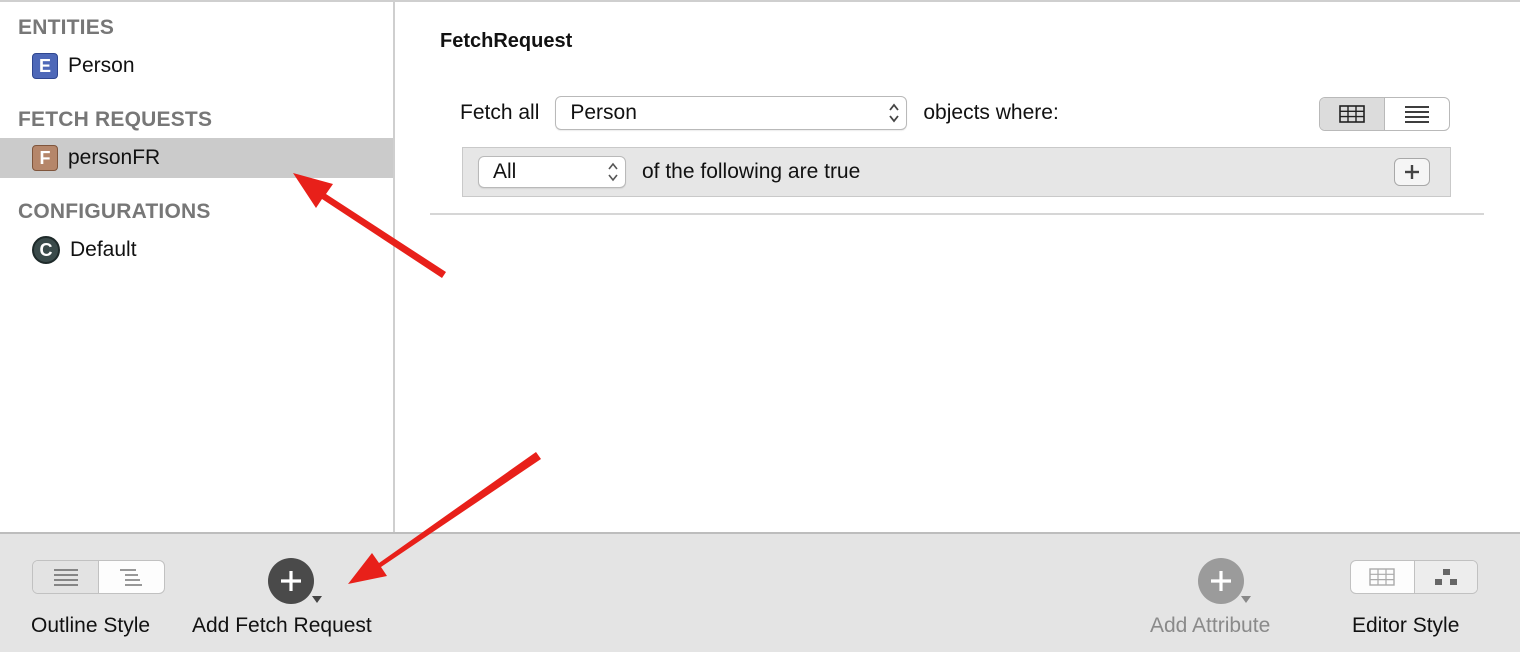 The height and width of the screenshot is (652, 1520). I want to click on flat-list-icon, so click(65, 577).